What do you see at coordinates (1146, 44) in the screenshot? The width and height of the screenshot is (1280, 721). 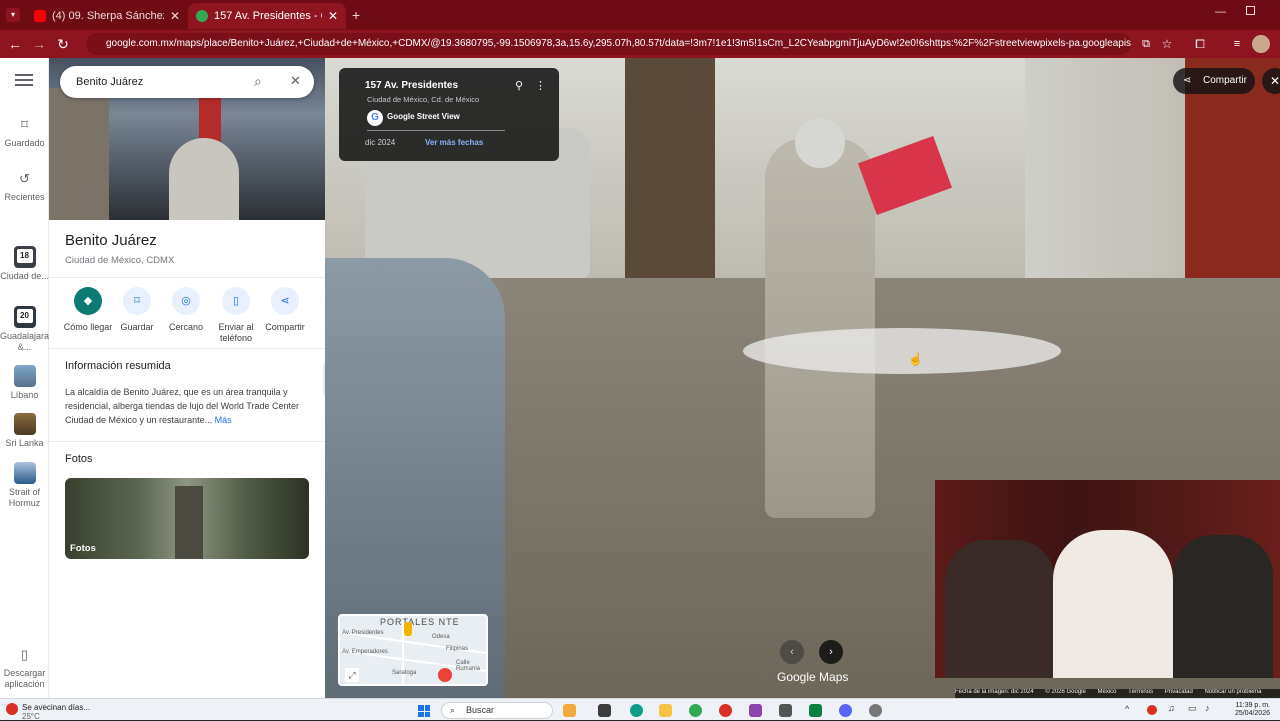 I see `install-icon: ⧉` at bounding box center [1146, 44].